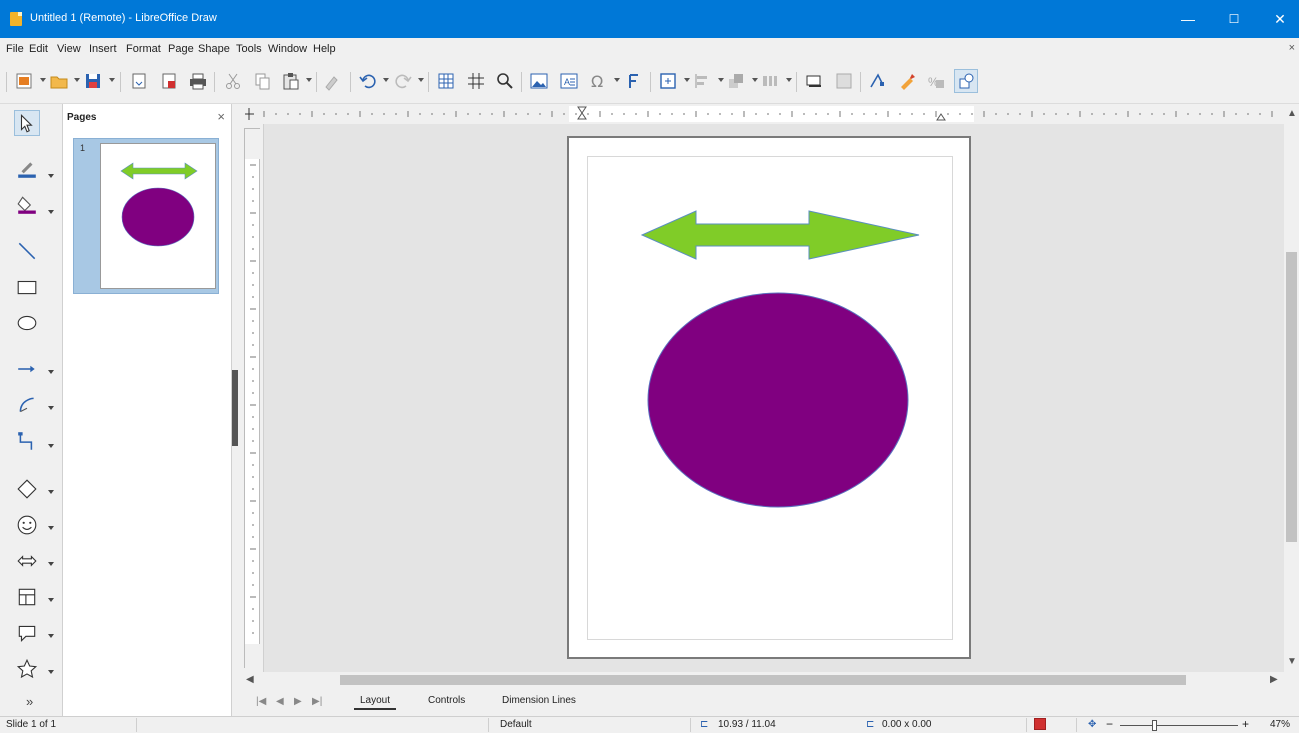 Image resolution: width=1299 pixels, height=733 pixels. What do you see at coordinates (27, 323) in the screenshot?
I see `ellipse-tool-icon` at bounding box center [27, 323].